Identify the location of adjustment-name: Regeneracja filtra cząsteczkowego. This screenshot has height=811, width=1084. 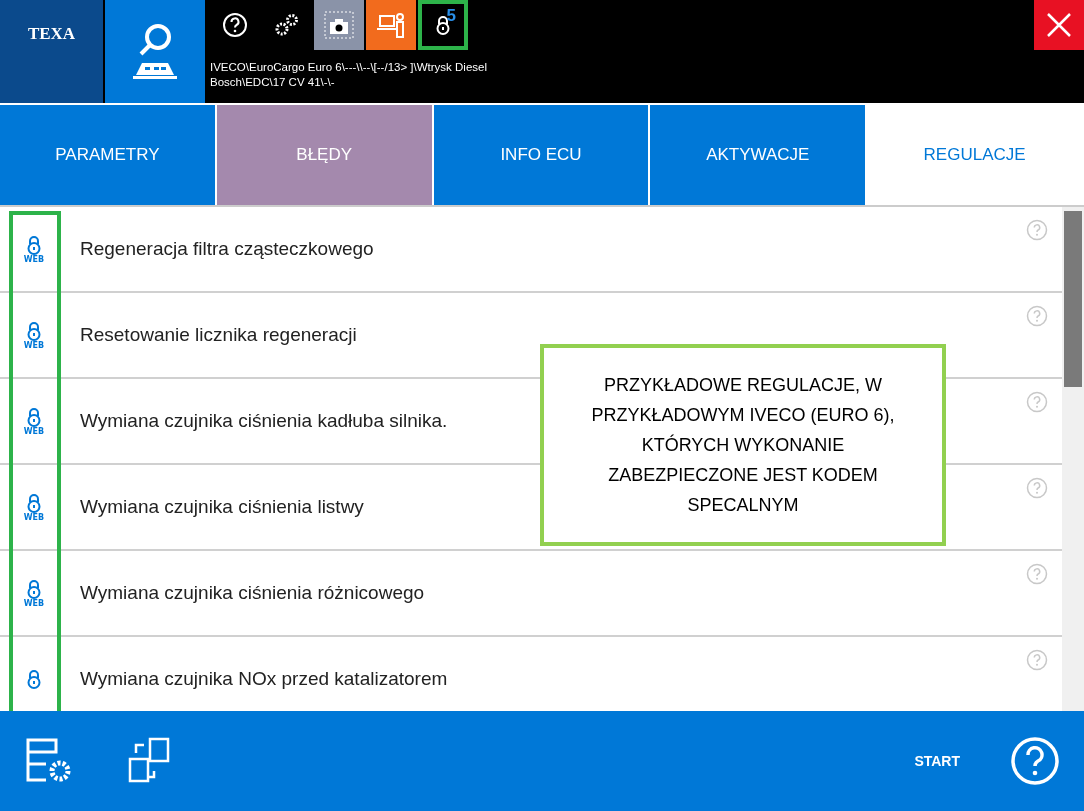
(227, 249).